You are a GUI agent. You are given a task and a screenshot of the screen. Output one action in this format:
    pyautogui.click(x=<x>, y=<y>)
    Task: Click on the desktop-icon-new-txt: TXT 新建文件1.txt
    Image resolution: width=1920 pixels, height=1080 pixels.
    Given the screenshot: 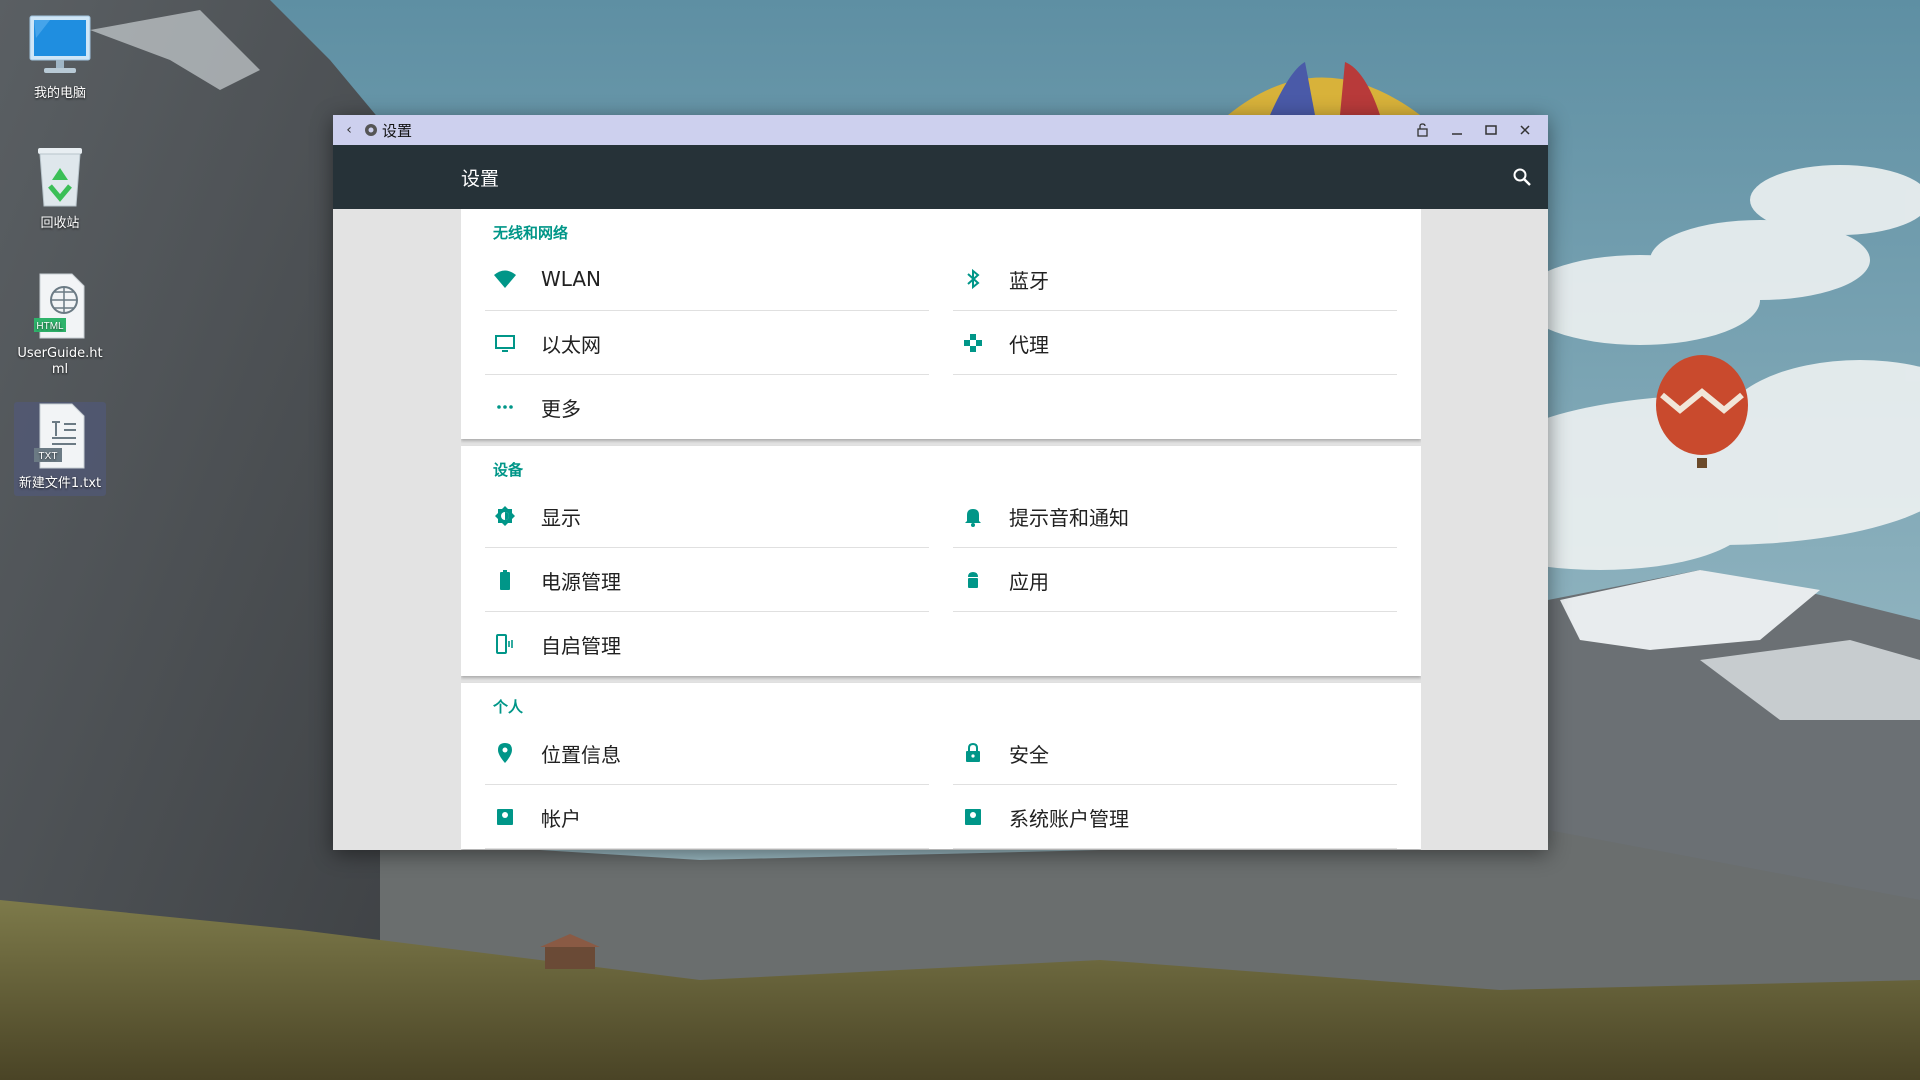 What is the action you would take?
    pyautogui.click(x=60, y=449)
    